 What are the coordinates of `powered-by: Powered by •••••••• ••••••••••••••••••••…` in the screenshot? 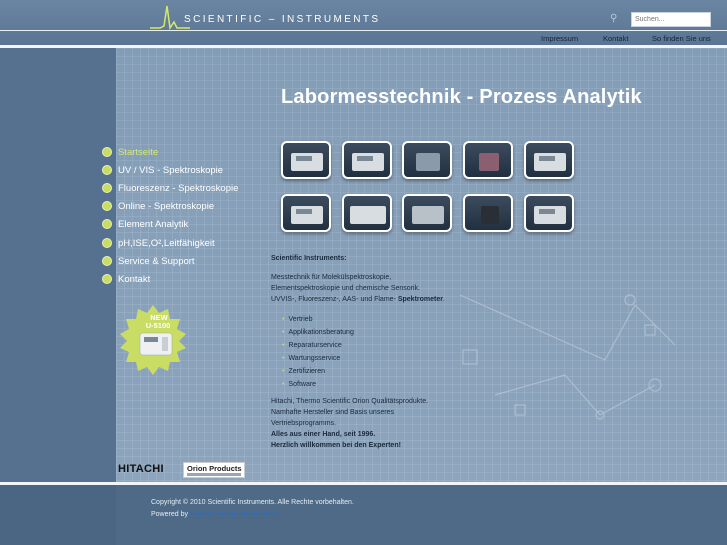 It's located at (214, 514).